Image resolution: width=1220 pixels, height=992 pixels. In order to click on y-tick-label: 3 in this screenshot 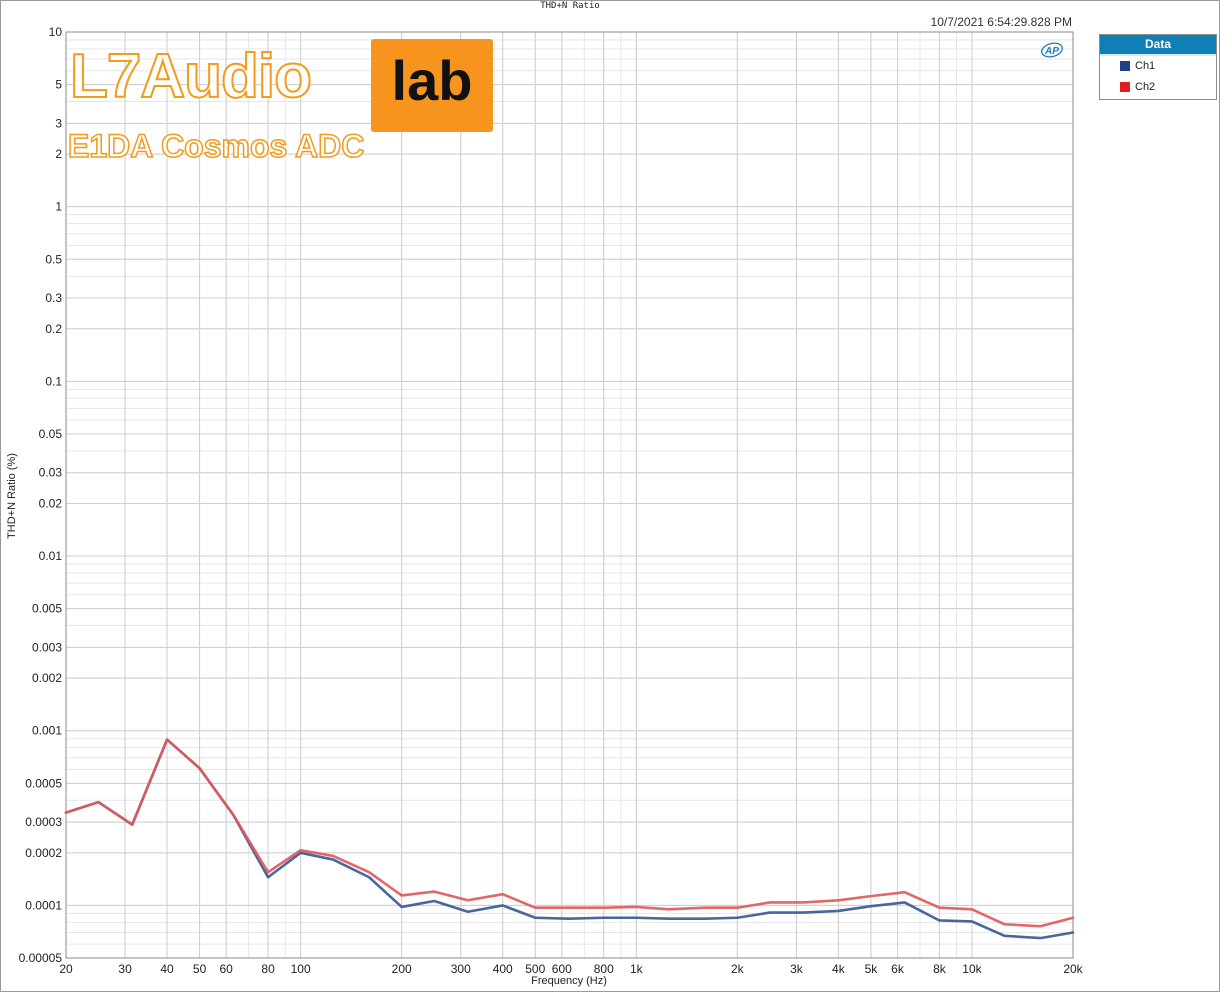, I will do `click(58, 123)`.